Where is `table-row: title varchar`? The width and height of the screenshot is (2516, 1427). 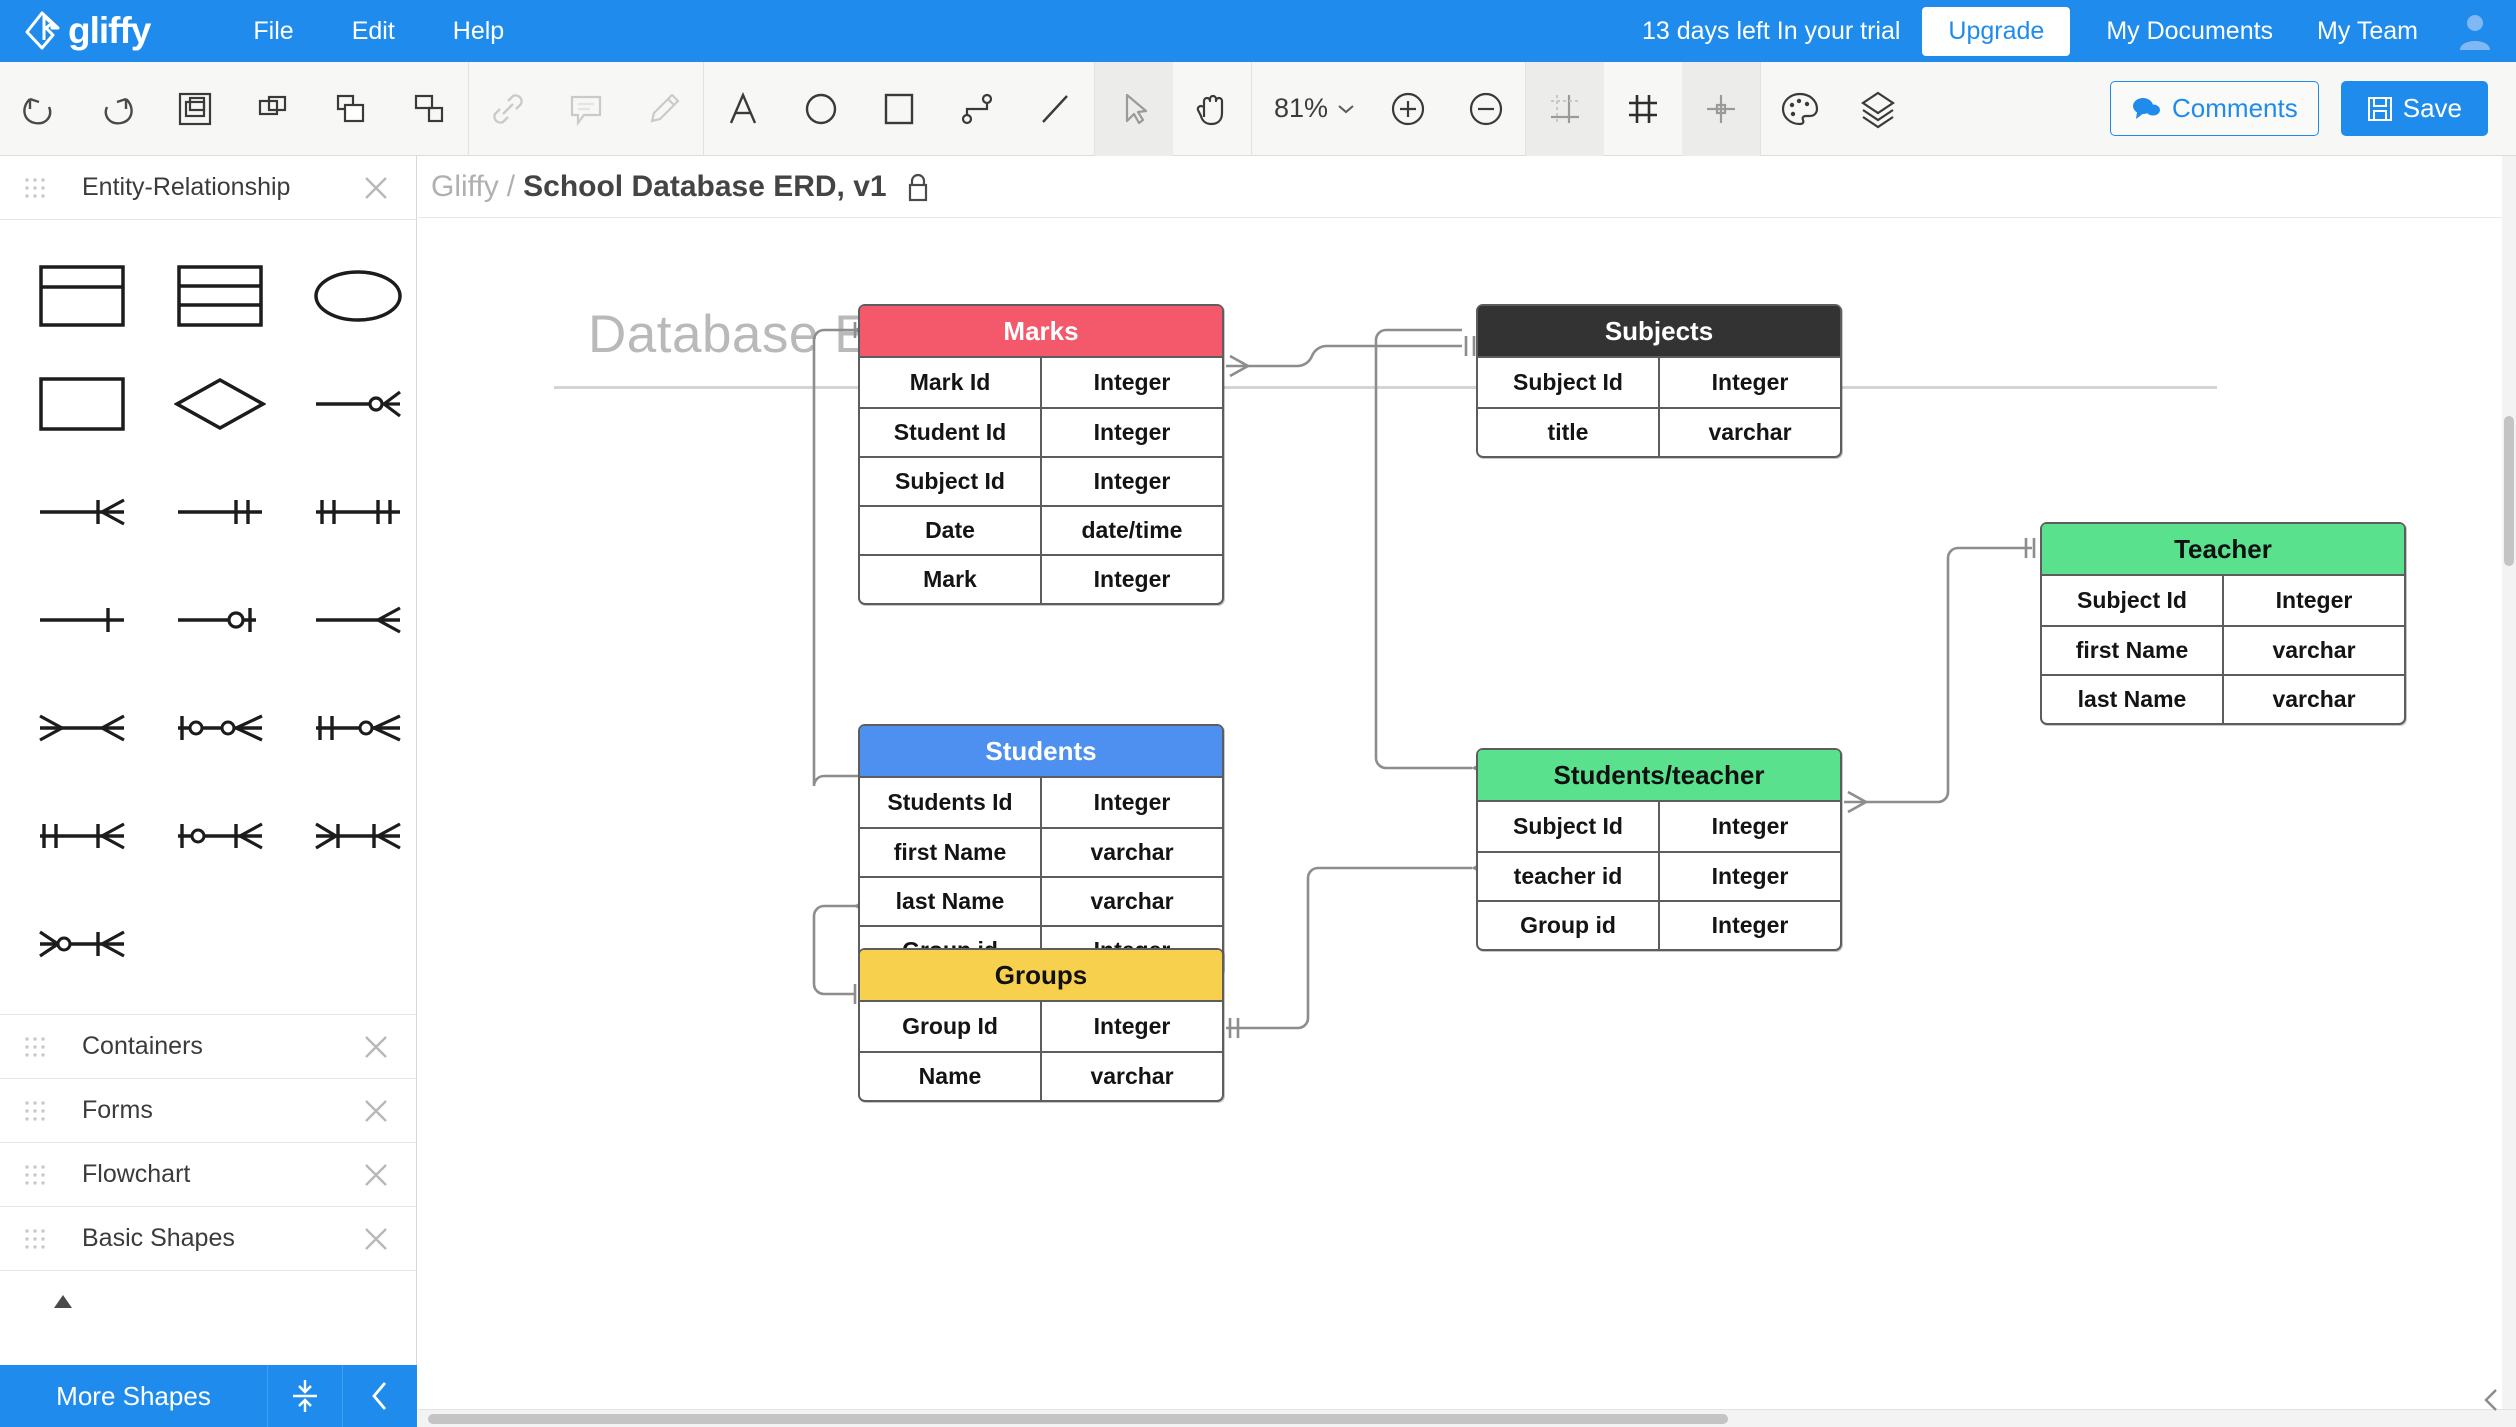
table-row: title varchar is located at coordinates (1659, 431).